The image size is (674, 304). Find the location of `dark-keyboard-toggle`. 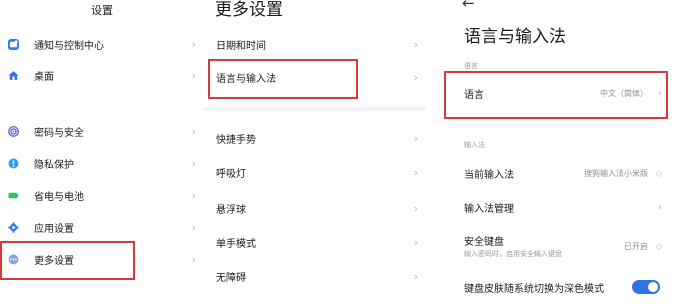

dark-keyboard-toggle is located at coordinates (646, 287).